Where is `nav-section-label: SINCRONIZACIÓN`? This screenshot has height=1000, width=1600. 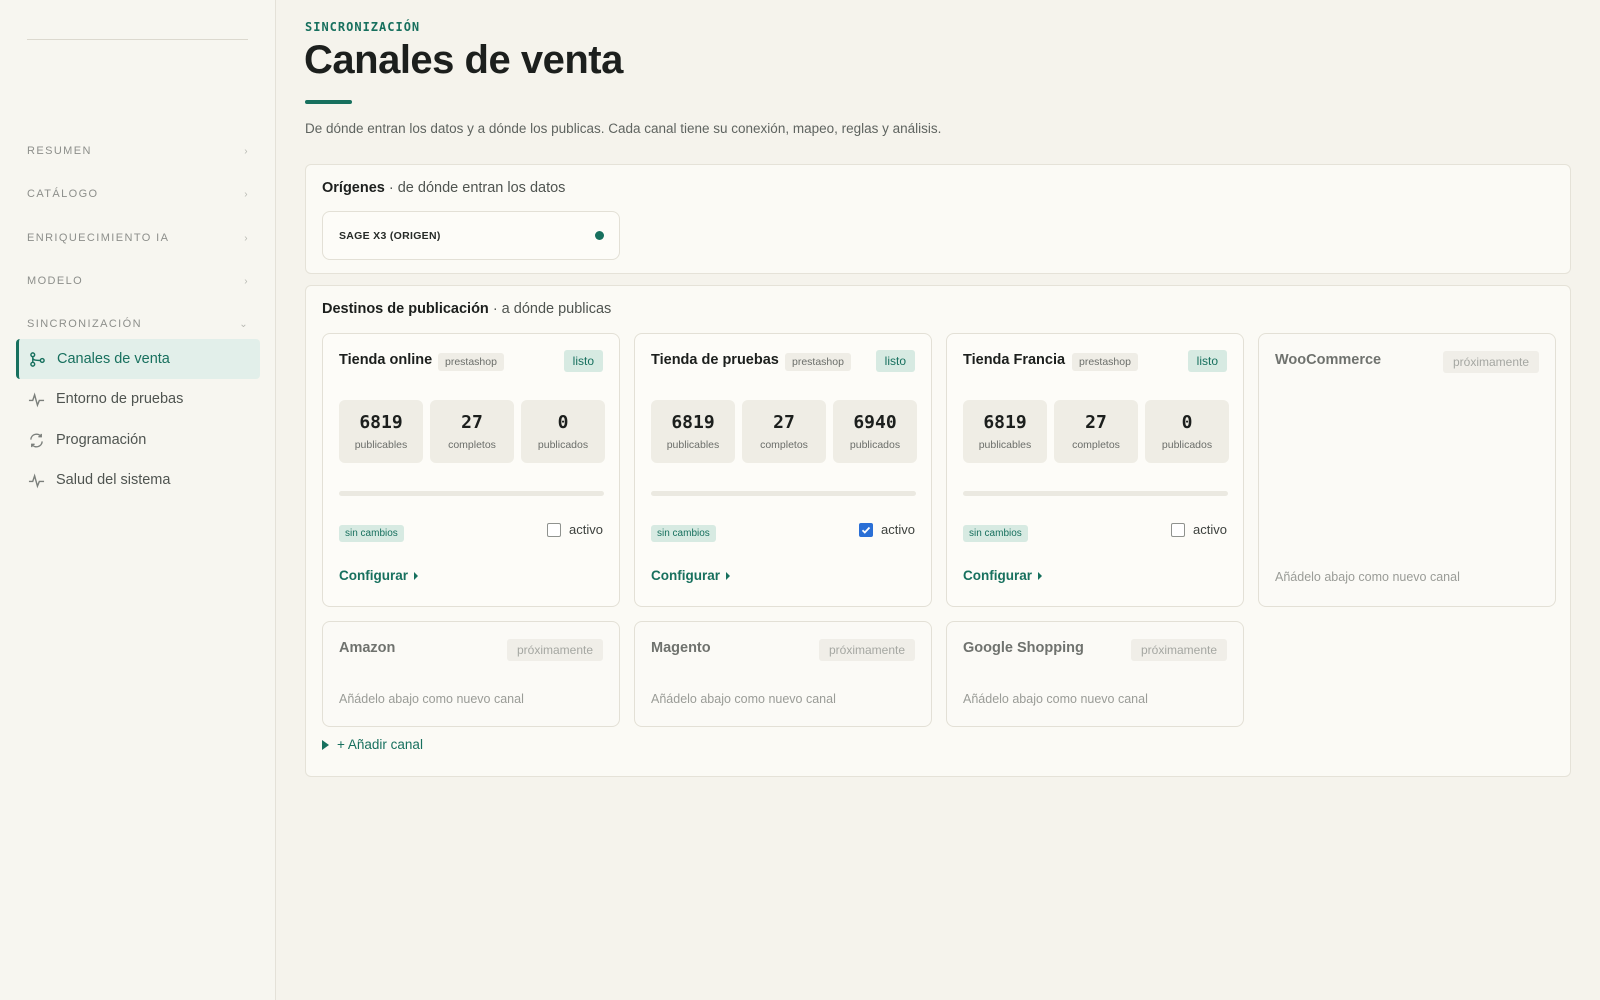 nav-section-label: SINCRONIZACIÓN is located at coordinates (84, 324).